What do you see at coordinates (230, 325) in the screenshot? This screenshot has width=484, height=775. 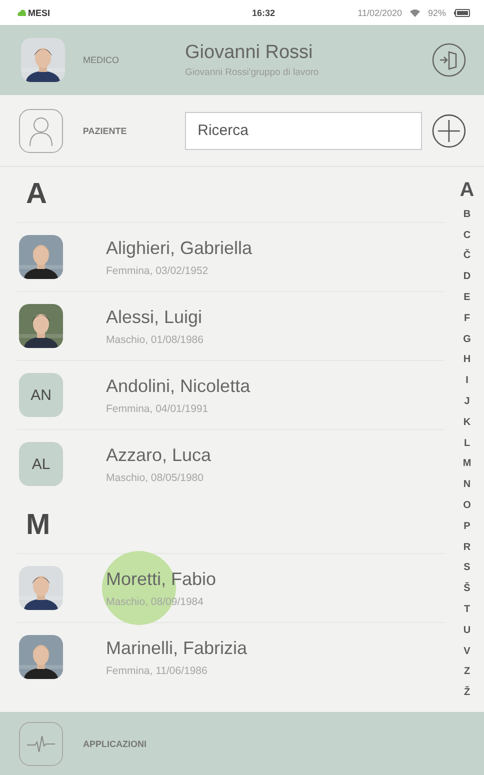 I see `patient-row: Alessi, Luigi Maschio, 01/08/1986` at bounding box center [230, 325].